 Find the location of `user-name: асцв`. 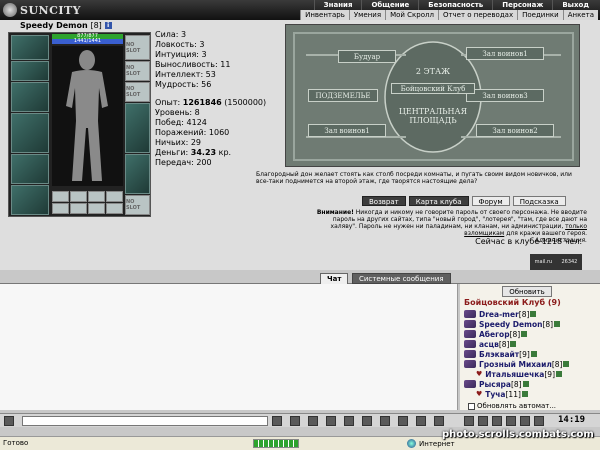

user-name: асцв is located at coordinates (489, 344).